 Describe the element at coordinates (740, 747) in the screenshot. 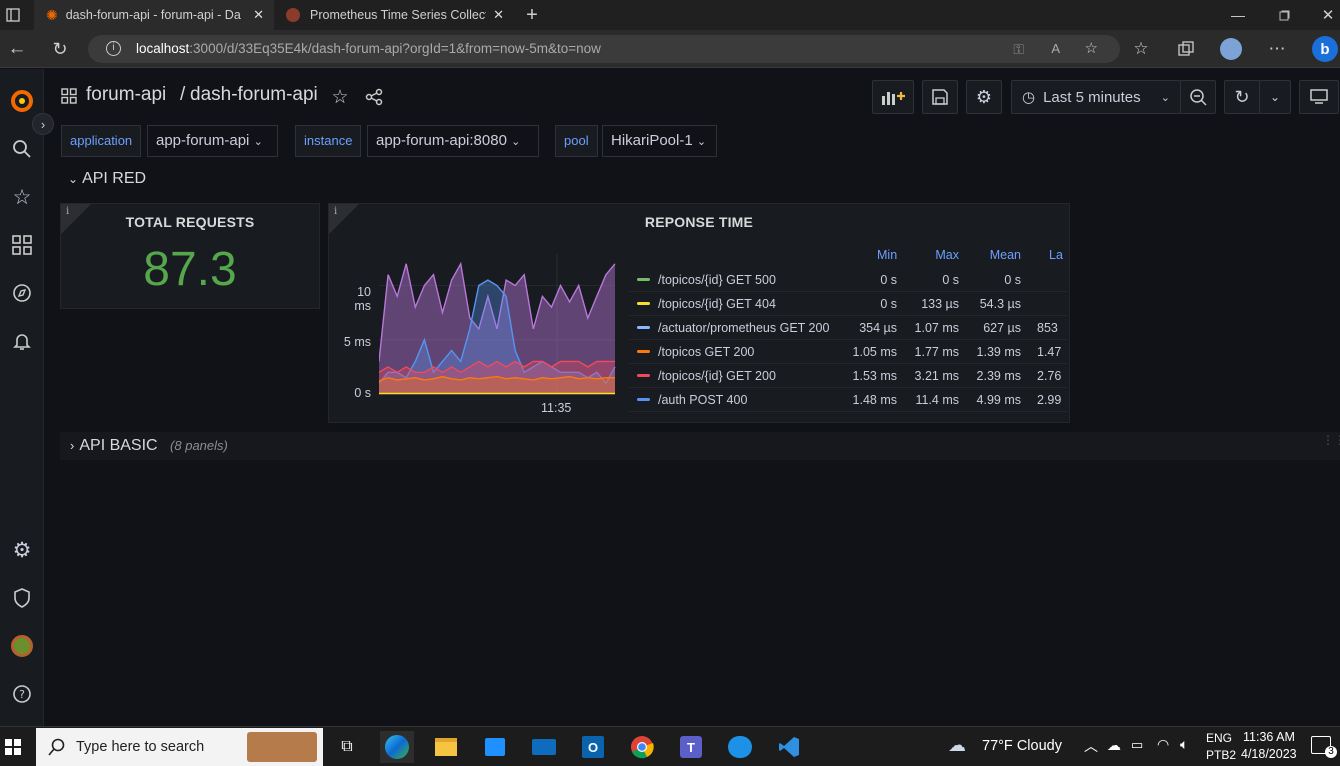

I see `docker-icon` at that location.